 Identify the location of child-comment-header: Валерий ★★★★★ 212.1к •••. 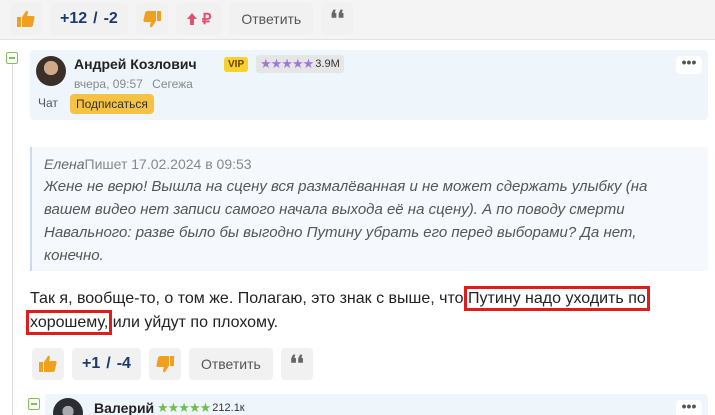
(376, 404).